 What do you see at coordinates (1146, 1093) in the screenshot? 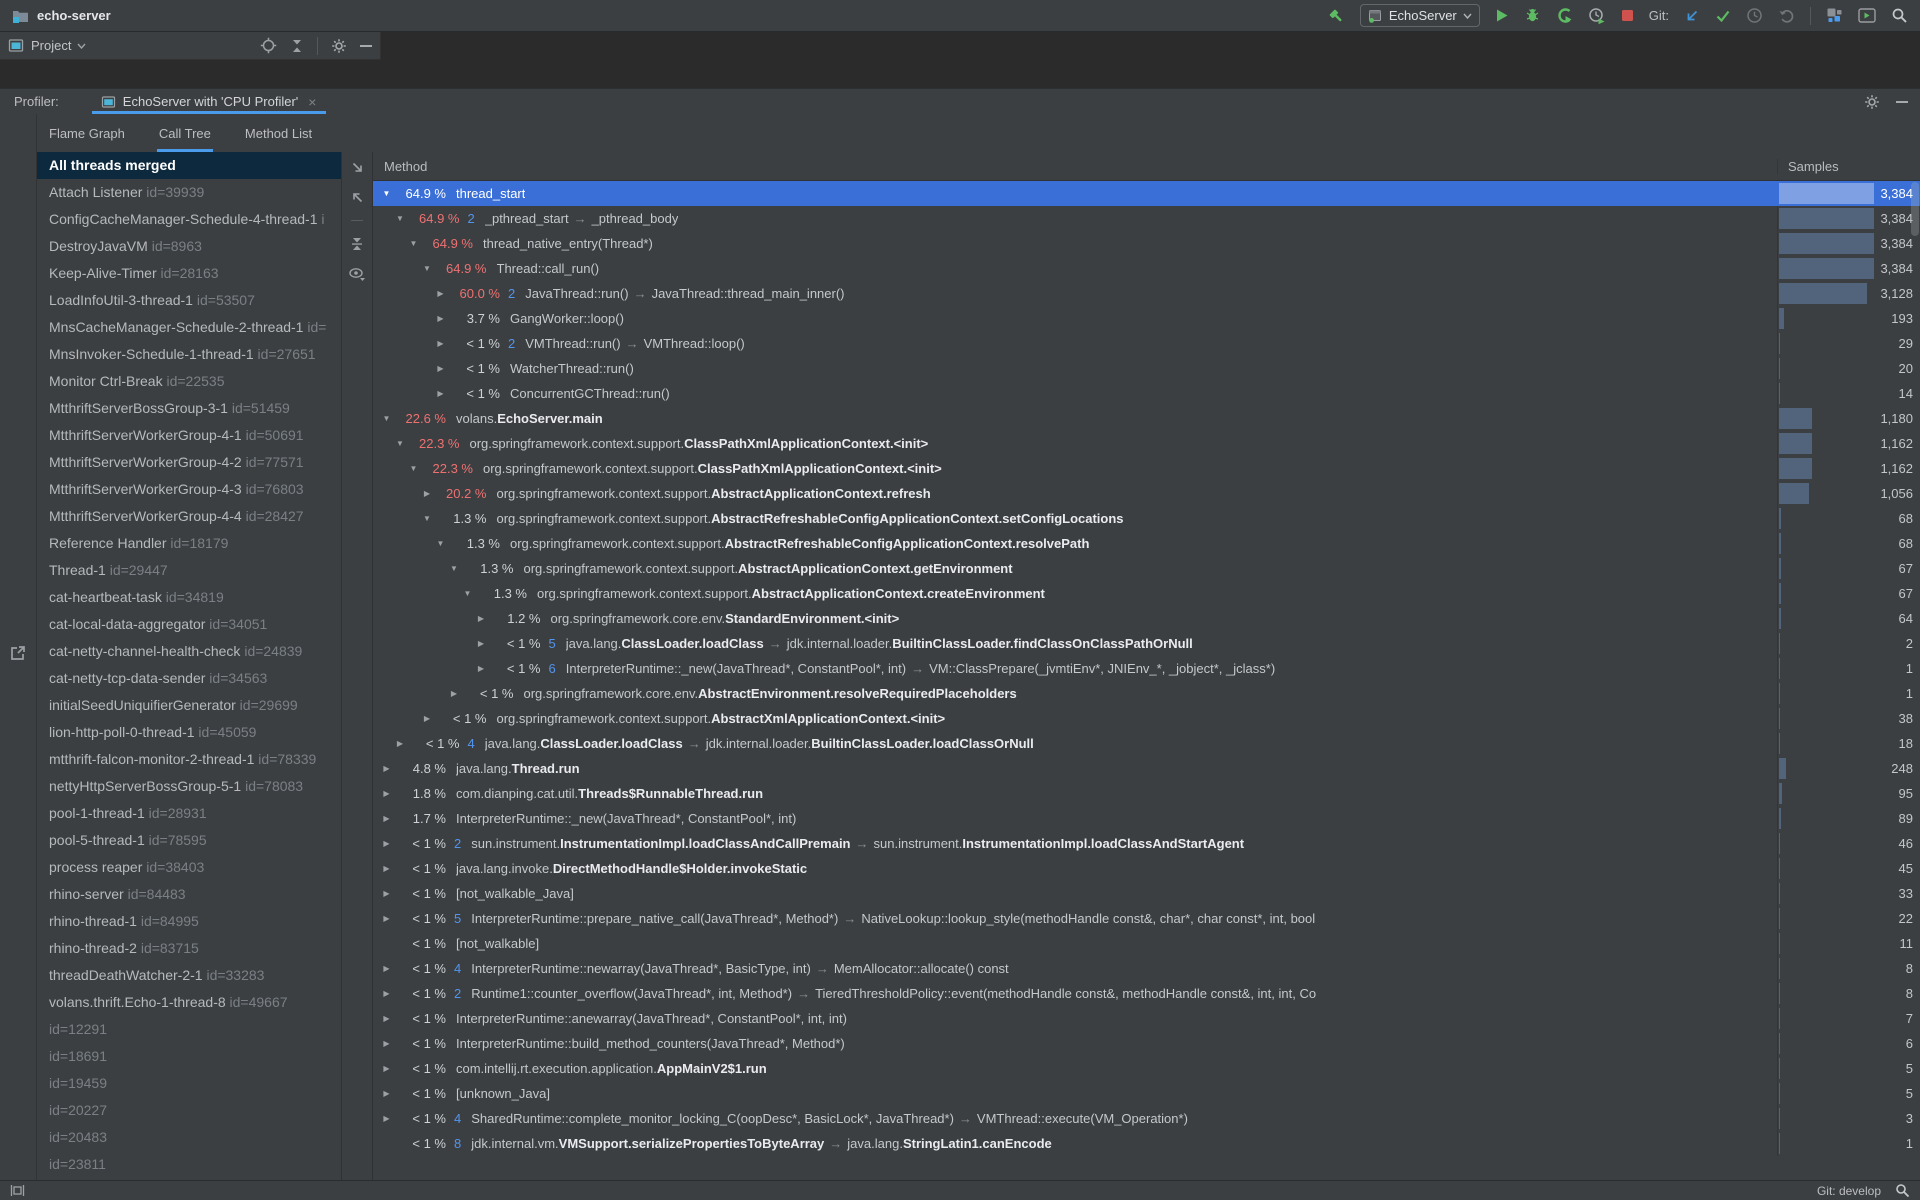
I see `tree-row: ▶ < 1 % [unknown_Java] 5` at bounding box center [1146, 1093].